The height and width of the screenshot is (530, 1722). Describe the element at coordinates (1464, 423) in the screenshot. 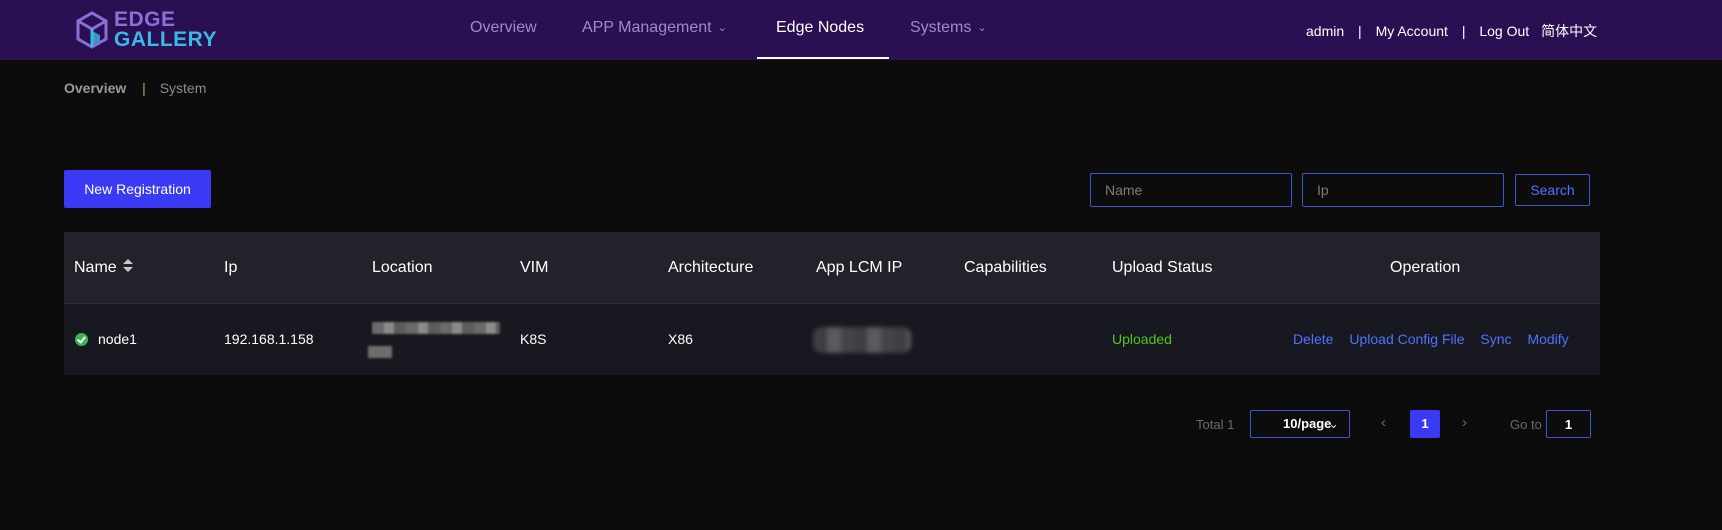

I see `next-page-icon: ›` at that location.